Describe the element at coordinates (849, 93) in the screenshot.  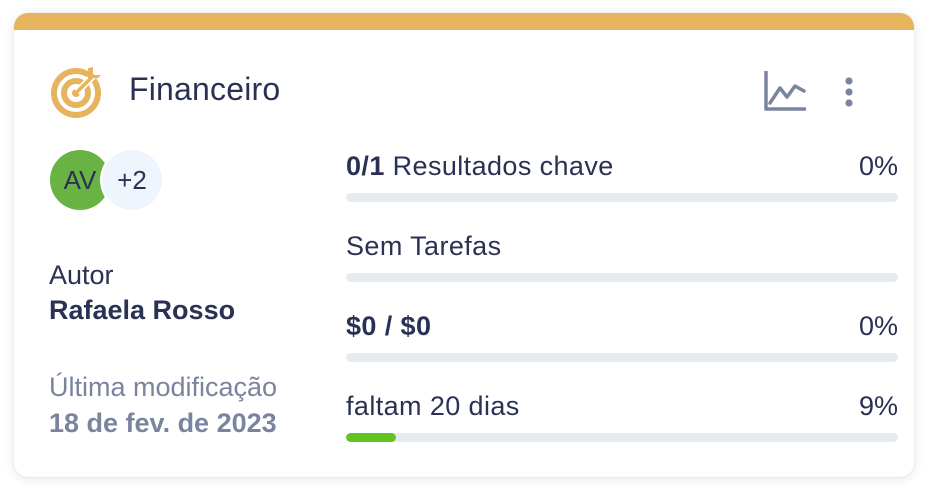
I see `more-vertical-icon` at that location.